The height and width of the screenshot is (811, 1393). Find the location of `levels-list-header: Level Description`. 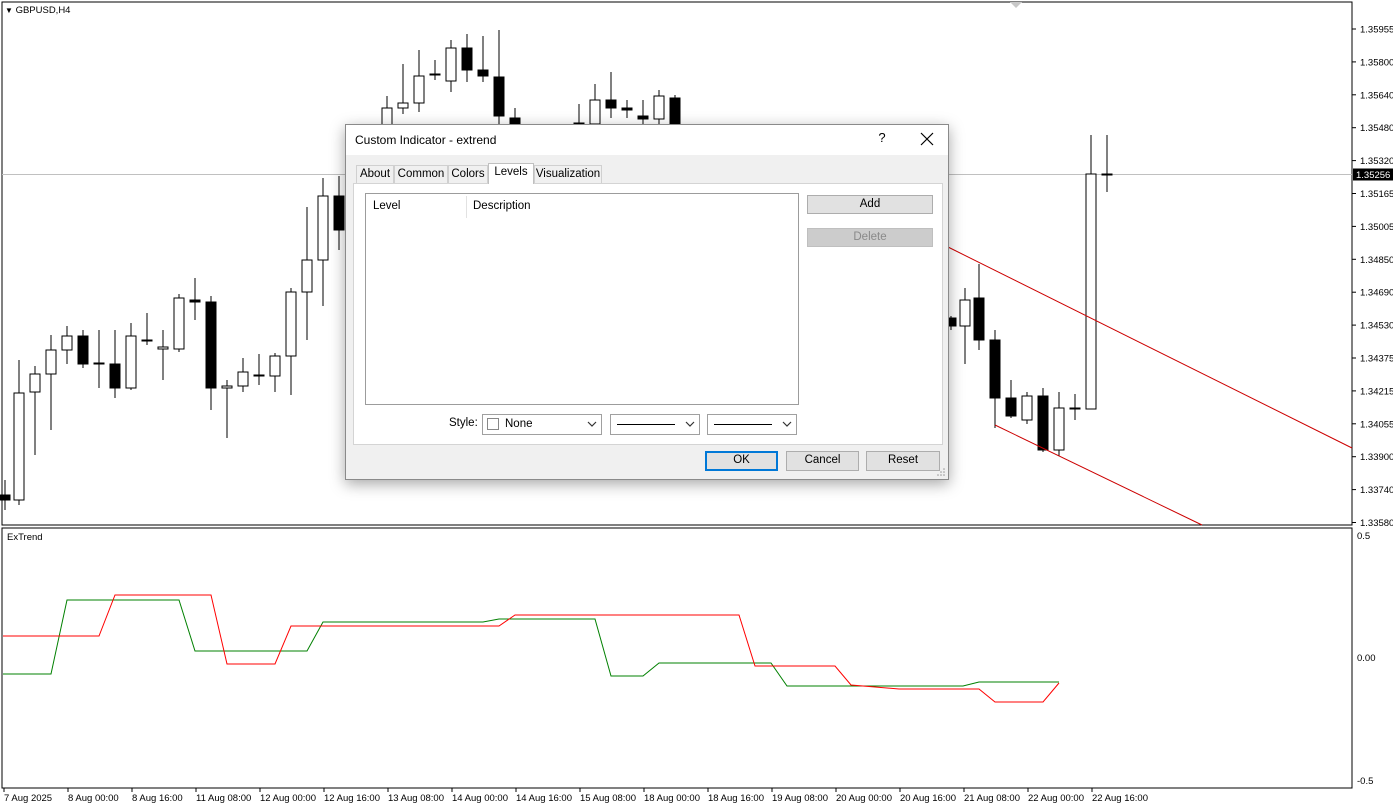

levels-list-header: Level Description is located at coordinates (582, 206).